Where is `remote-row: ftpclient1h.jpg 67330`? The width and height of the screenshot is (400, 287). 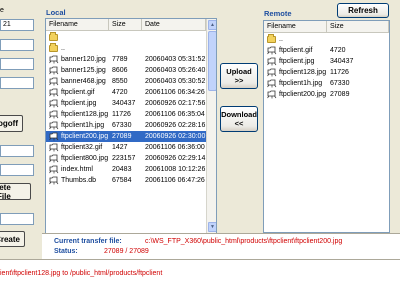 remote-row: ftpclient1h.jpg 67330 is located at coordinates (326, 83).